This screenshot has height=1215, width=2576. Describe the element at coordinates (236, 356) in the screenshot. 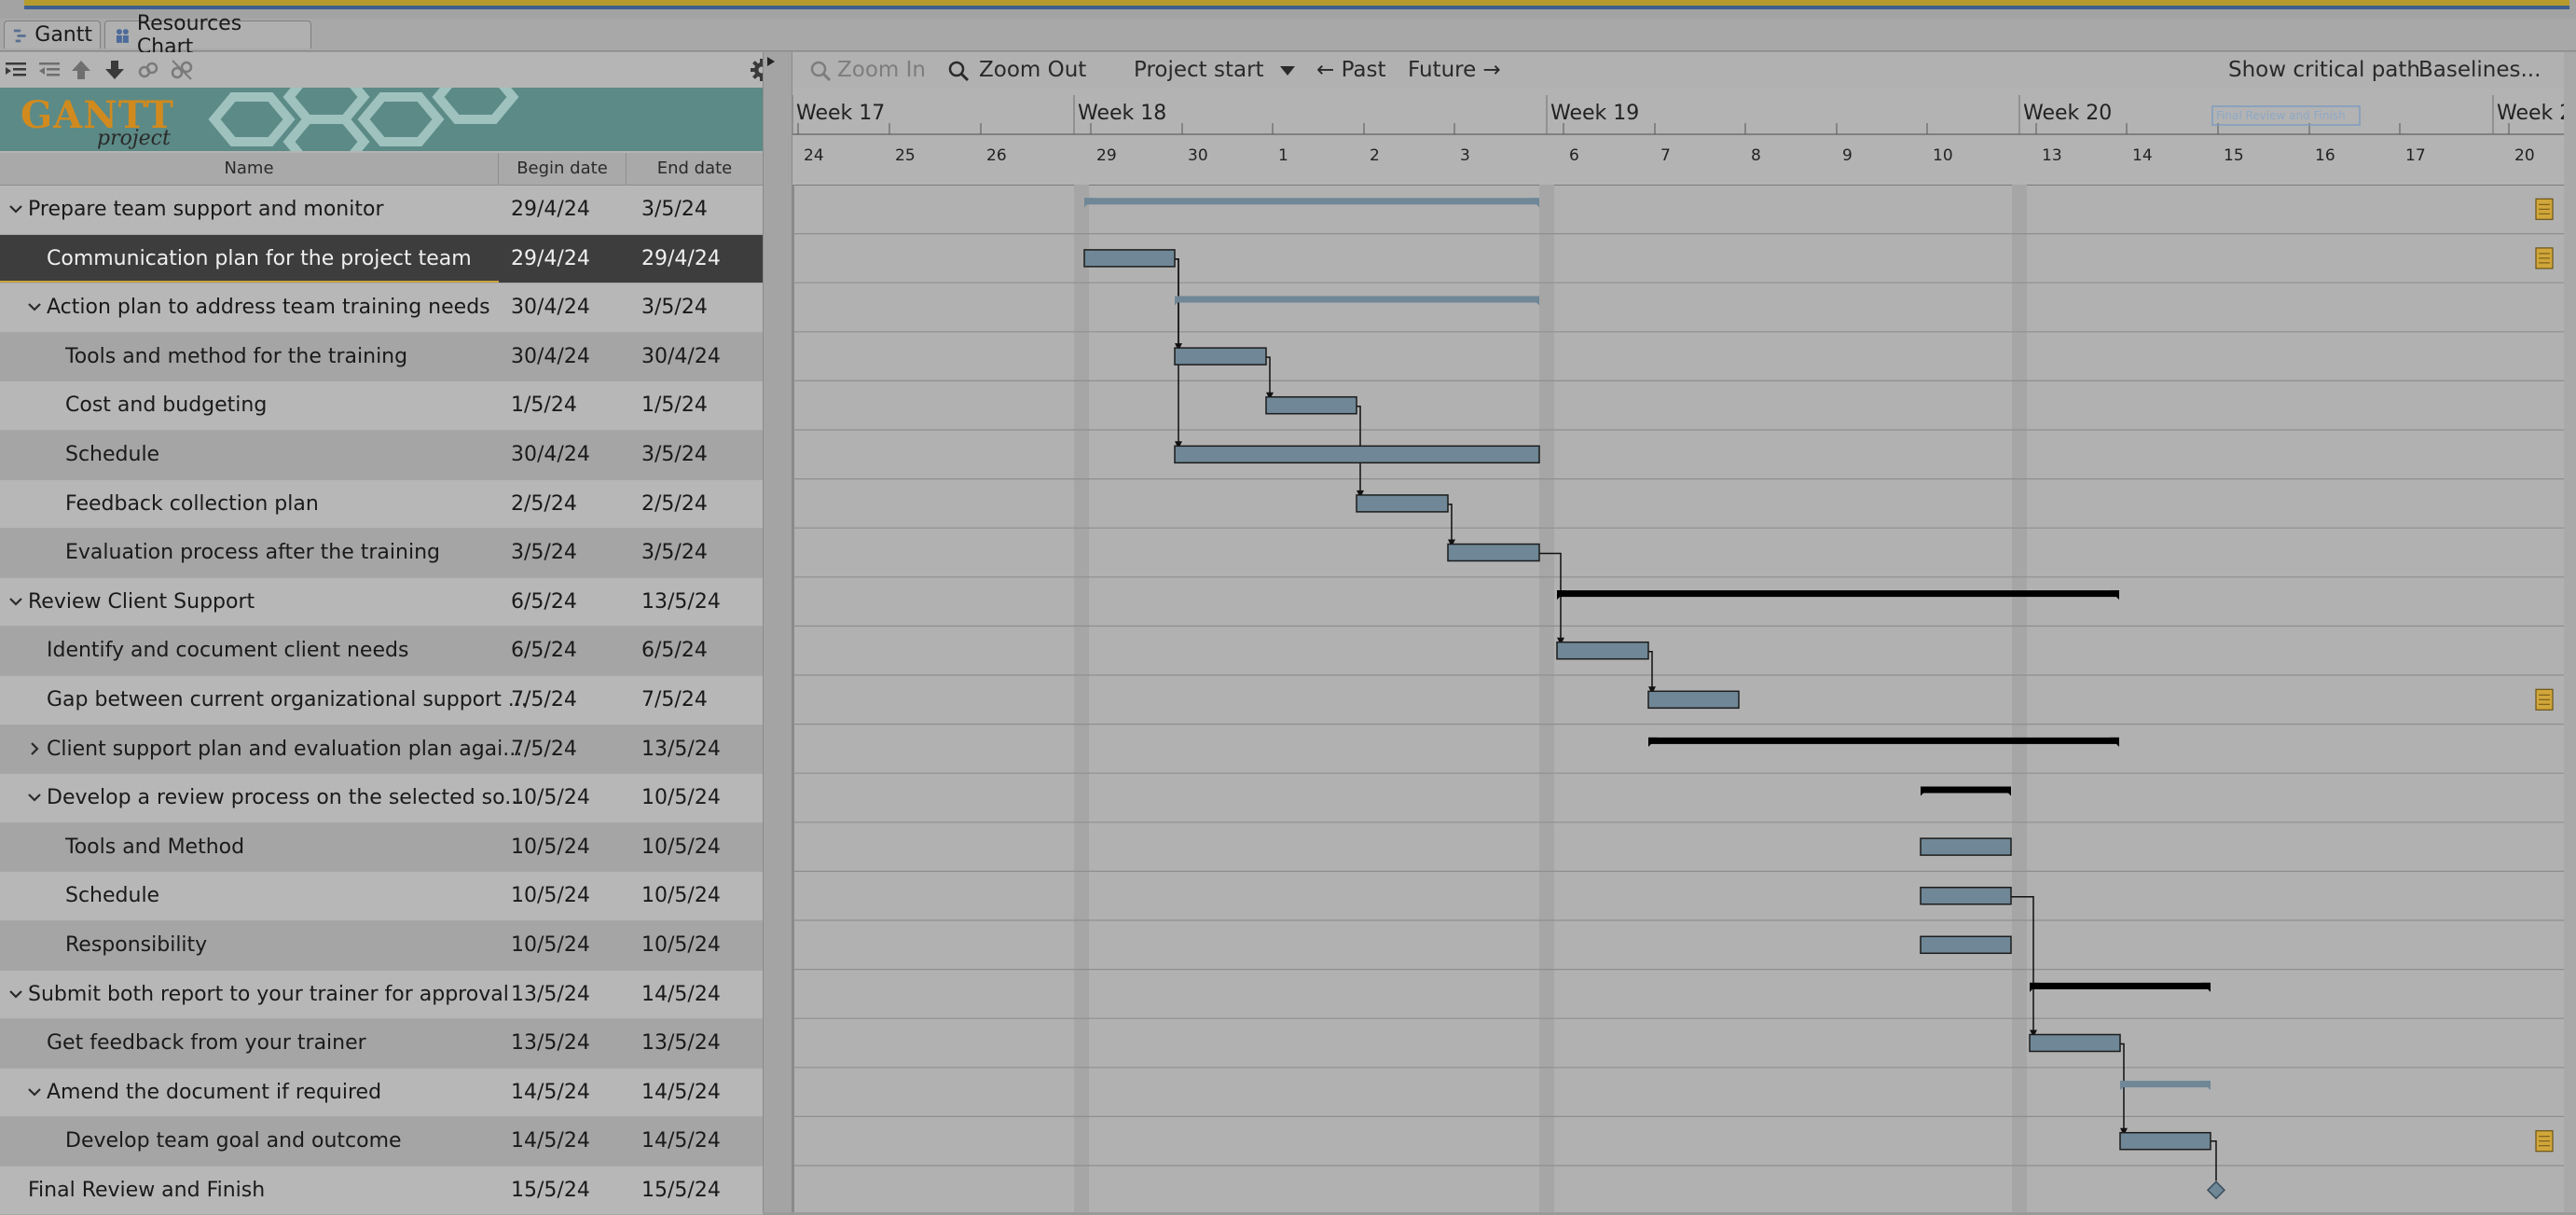

I see `task-name: Tools and method for the training` at that location.